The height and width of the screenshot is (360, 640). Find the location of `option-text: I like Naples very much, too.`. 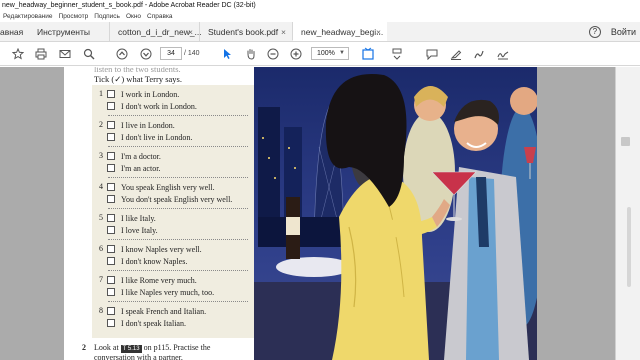

option-text: I like Naples very much, too. is located at coordinates (168, 292).